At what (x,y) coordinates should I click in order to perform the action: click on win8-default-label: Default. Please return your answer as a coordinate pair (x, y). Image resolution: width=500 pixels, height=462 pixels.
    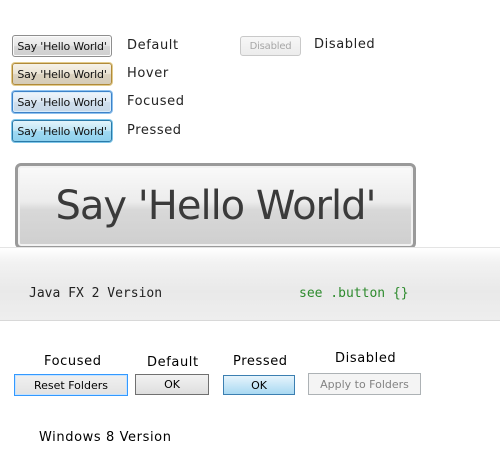
    Looking at the image, I should click on (173, 362).